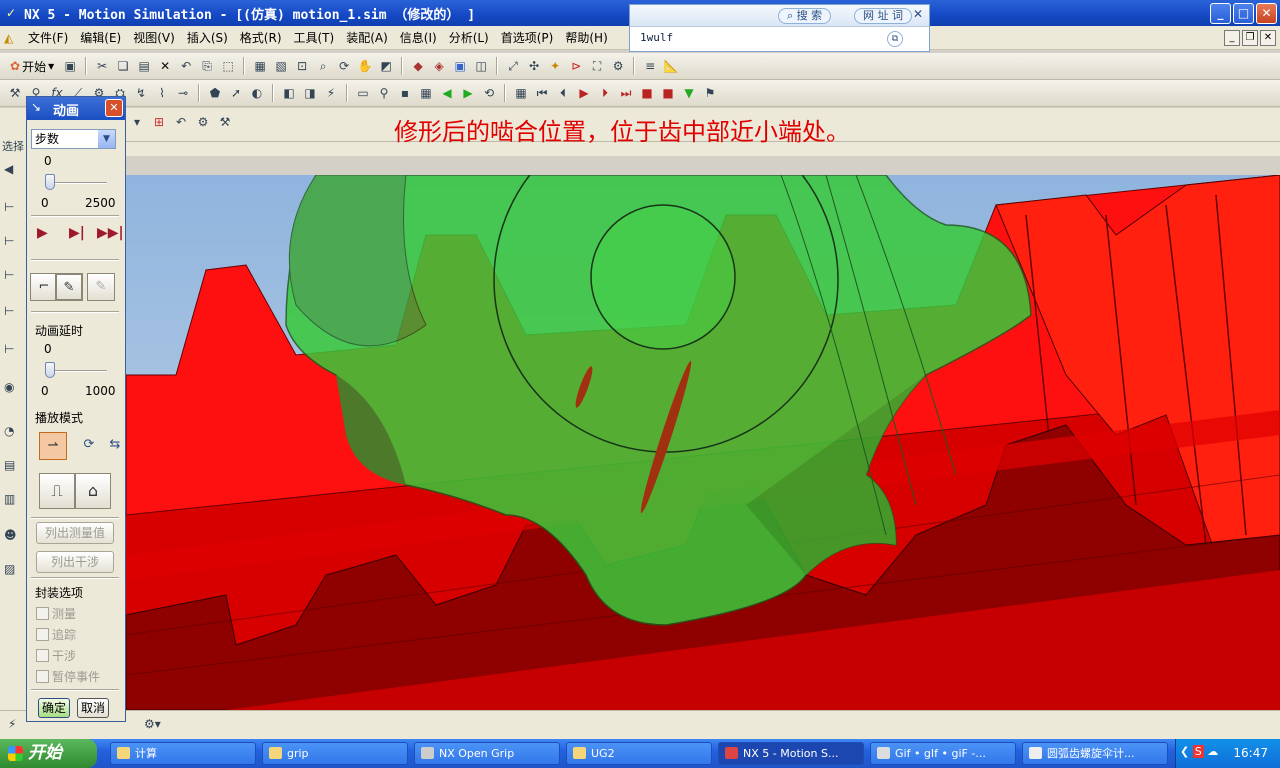  I want to click on dialog-close-icon: ✕, so click(114, 108).